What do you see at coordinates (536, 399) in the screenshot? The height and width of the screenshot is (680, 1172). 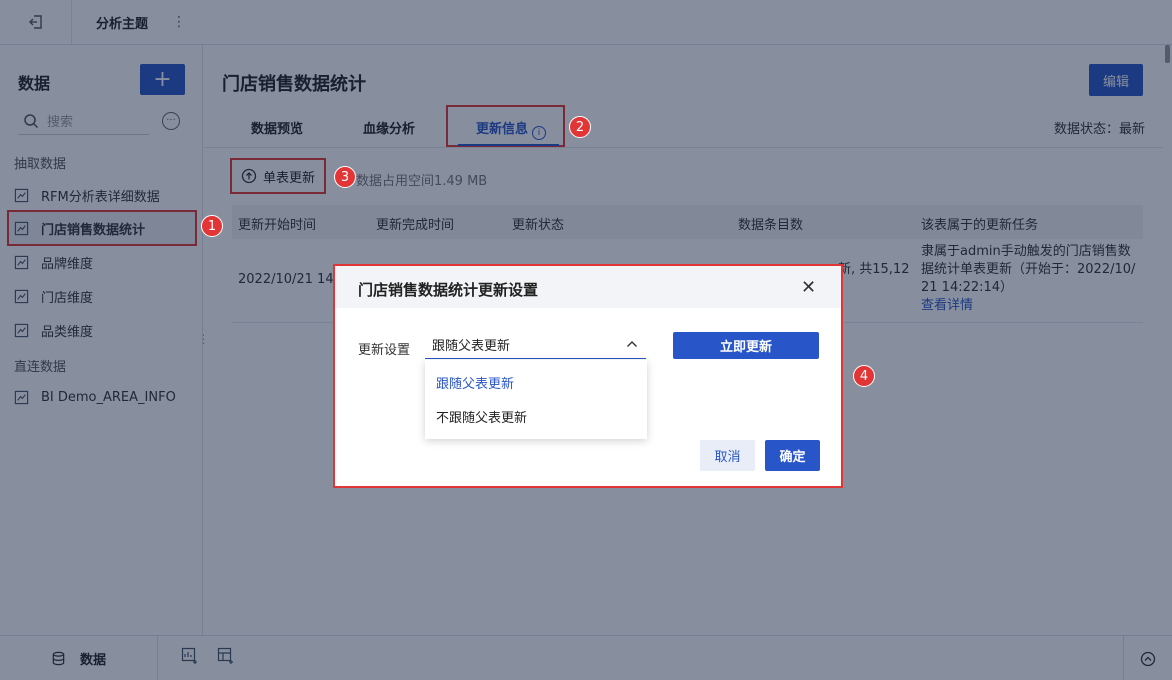 I see `select-dropdown: 跟随父表更新 不跟随父表更新` at bounding box center [536, 399].